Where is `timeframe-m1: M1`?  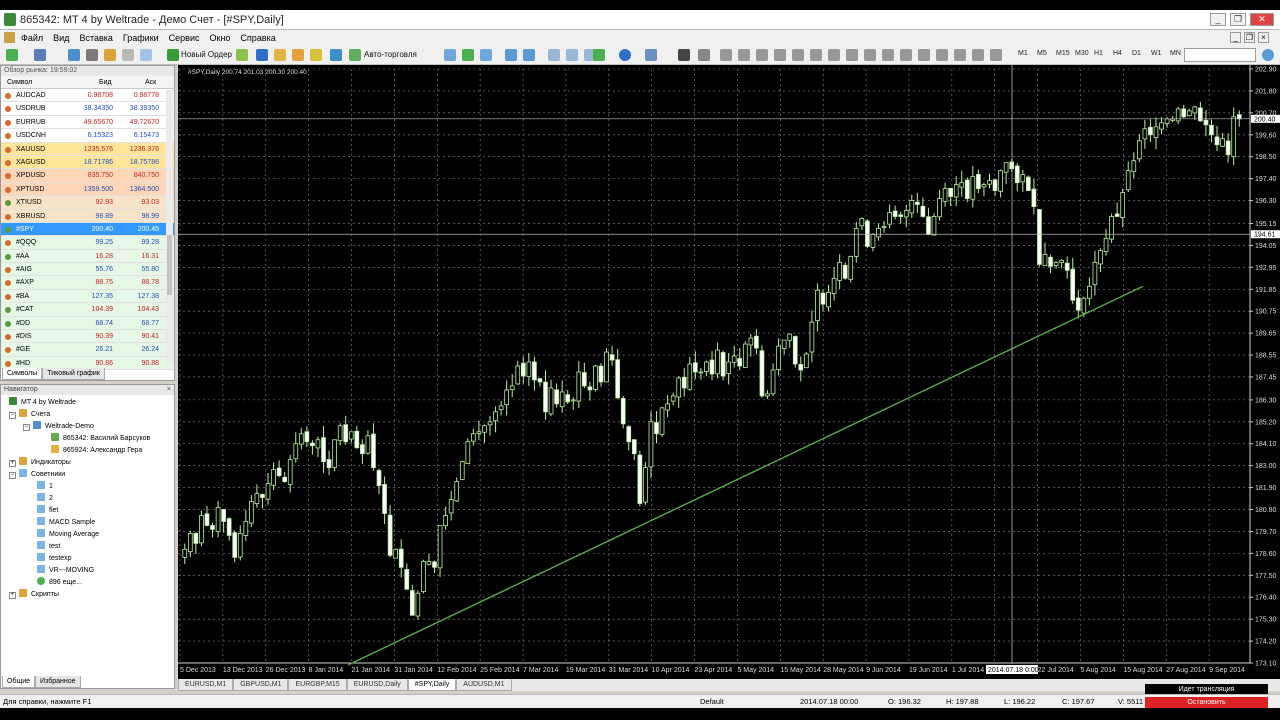 timeframe-m1: M1 is located at coordinates (1023, 53).